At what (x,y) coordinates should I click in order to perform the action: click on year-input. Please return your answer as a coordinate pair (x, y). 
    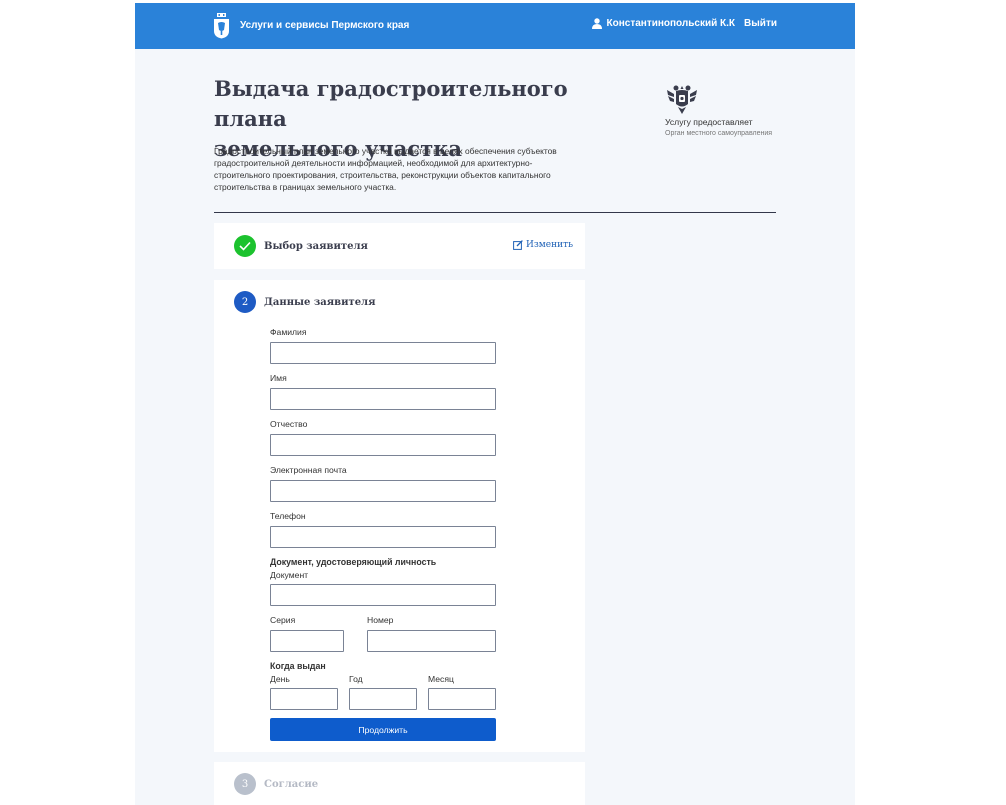
    Looking at the image, I should click on (383, 699).